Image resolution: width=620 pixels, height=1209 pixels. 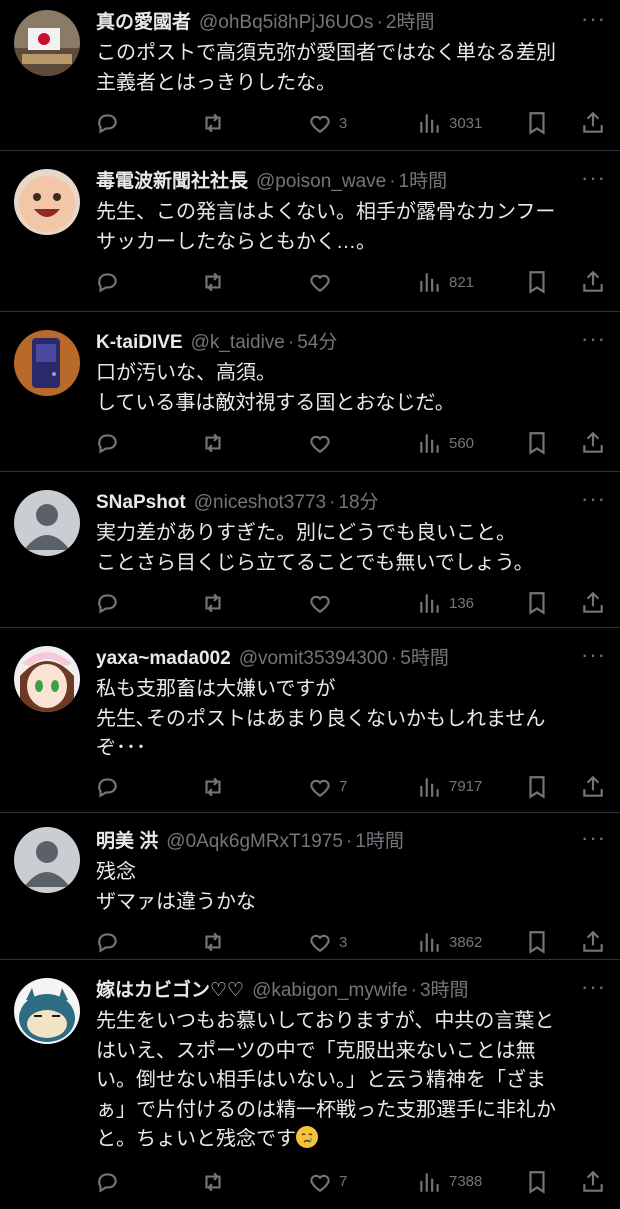 What do you see at coordinates (254, 842) in the screenshot?
I see `user-handle: @0Aqk6gMRxT1975` at bounding box center [254, 842].